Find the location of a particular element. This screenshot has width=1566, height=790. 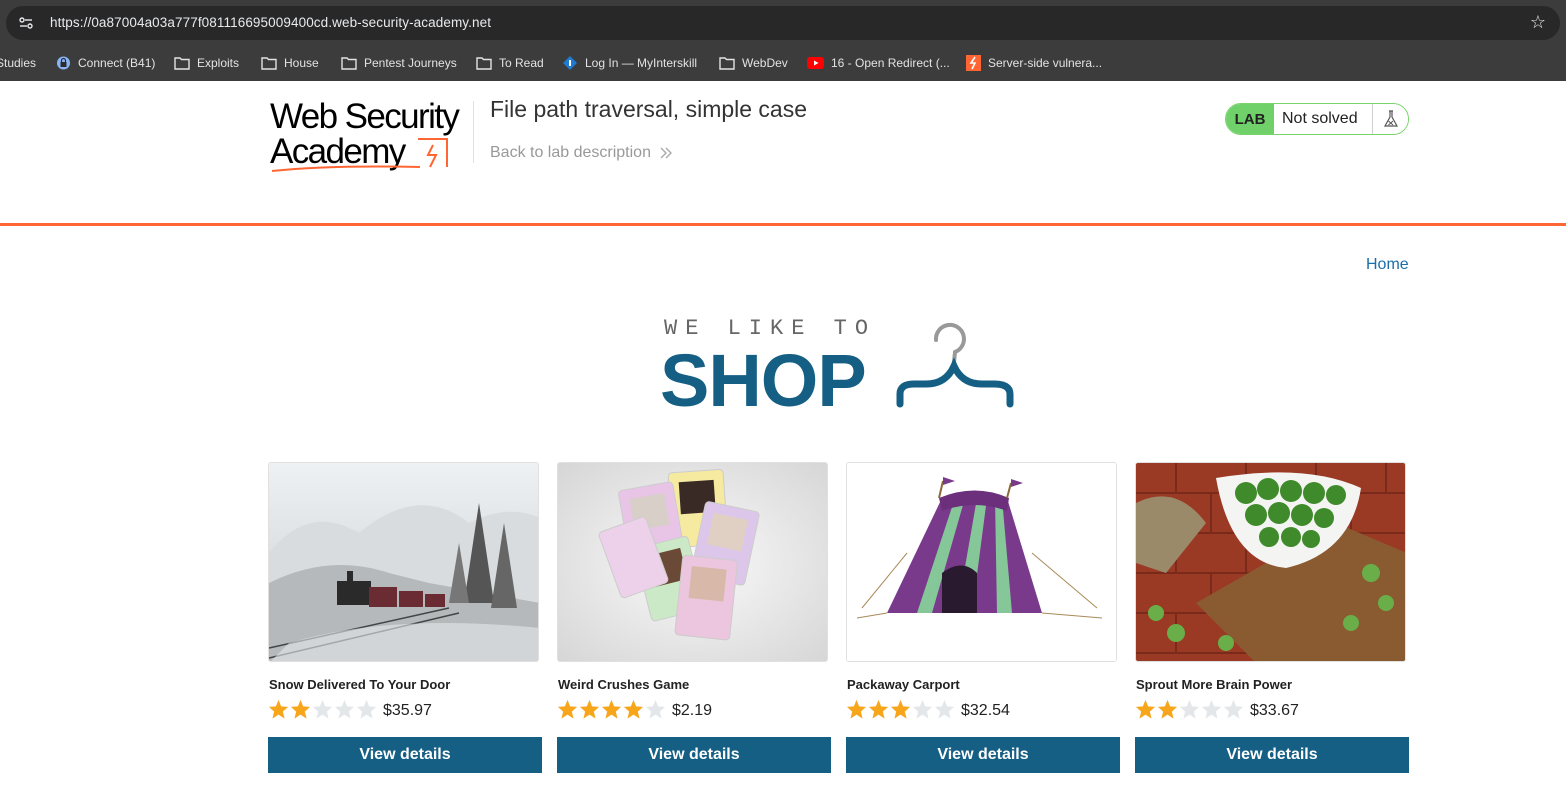

bookmark-label: Log In — MyInterskill is located at coordinates (641, 63).